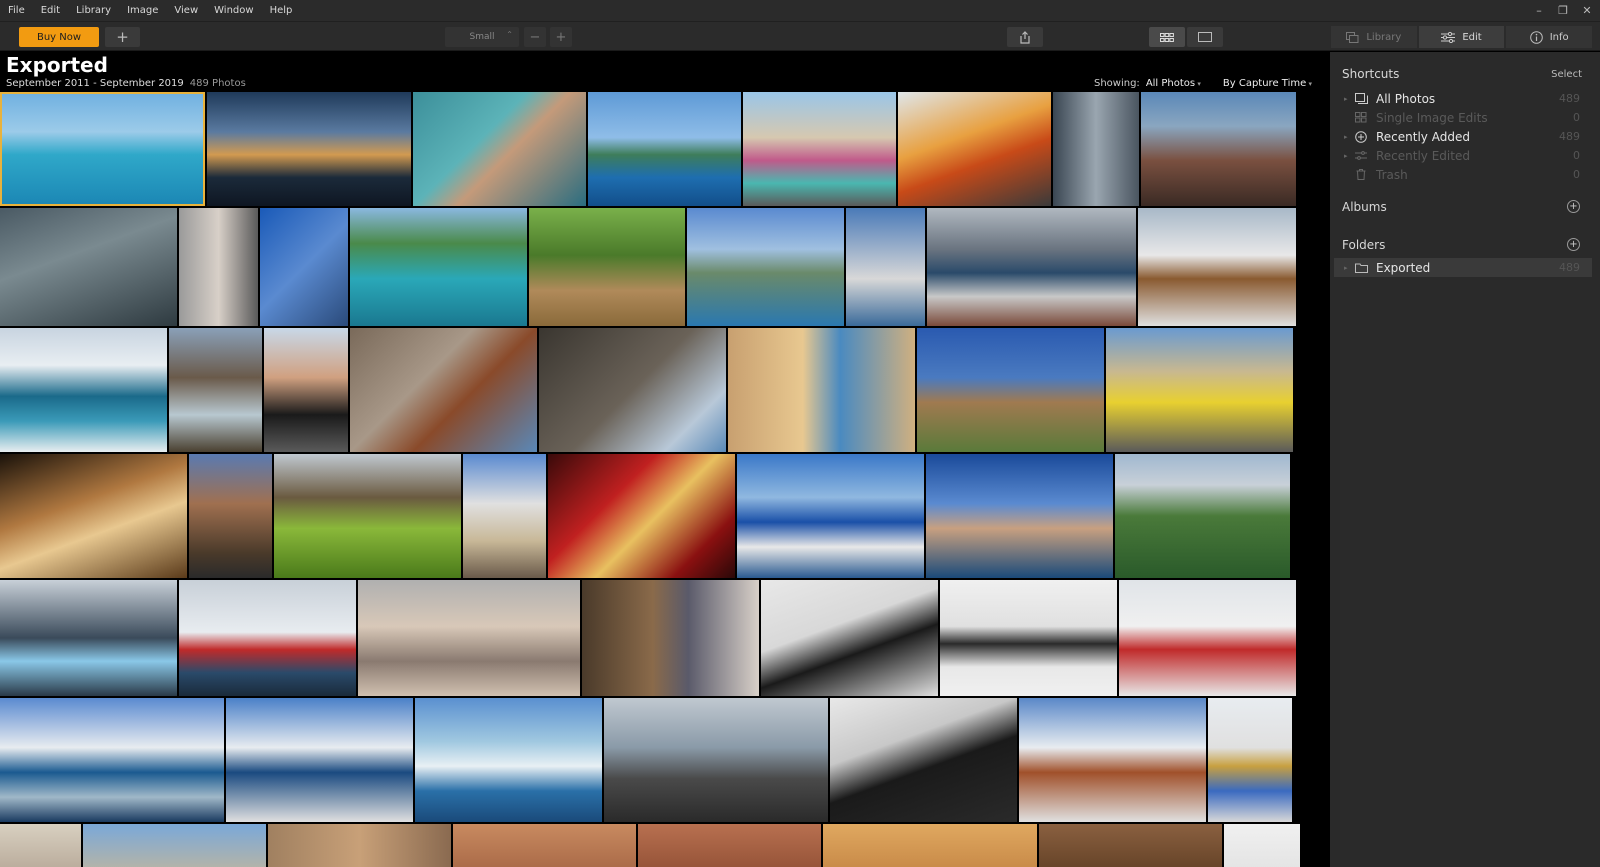 This screenshot has height=867, width=1600. I want to click on tab-info: Info, so click(1549, 37).